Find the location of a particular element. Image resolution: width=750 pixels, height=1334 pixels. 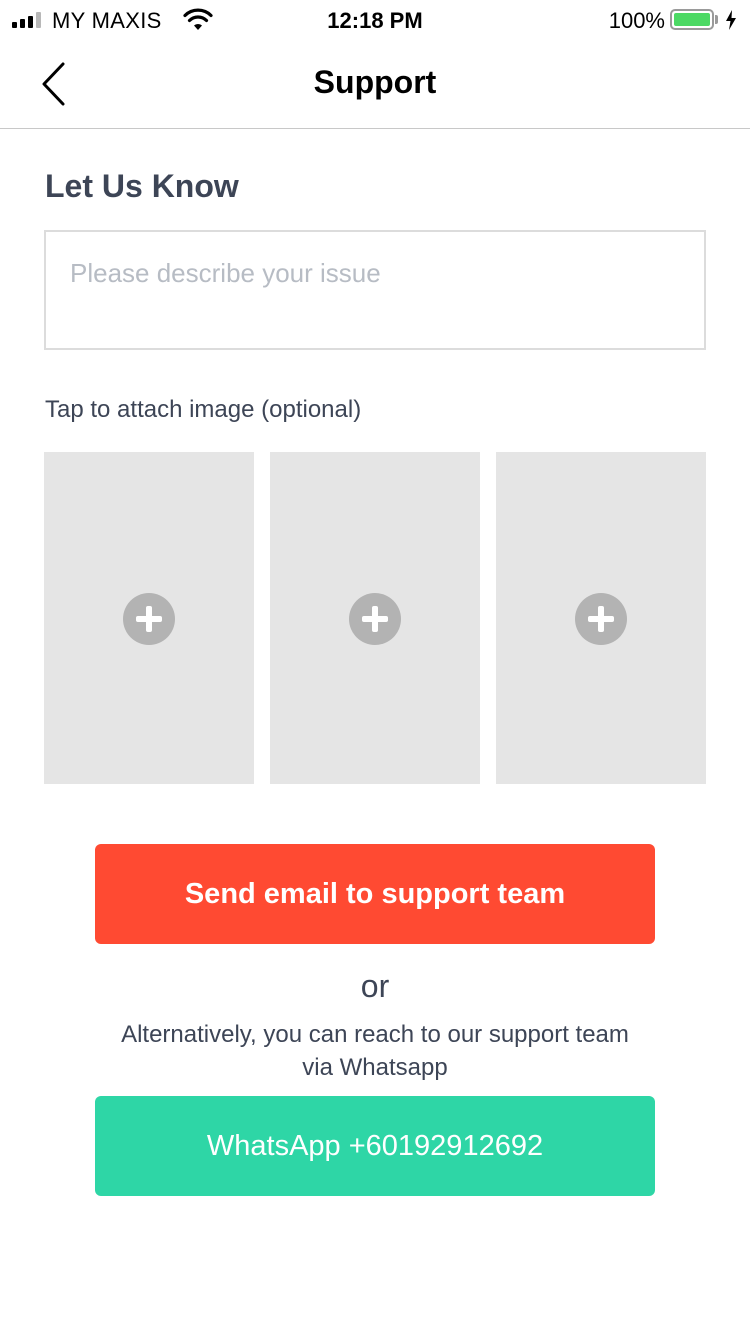

whatsapp-button: WhatsApp +60192912692 is located at coordinates (375, 1146).